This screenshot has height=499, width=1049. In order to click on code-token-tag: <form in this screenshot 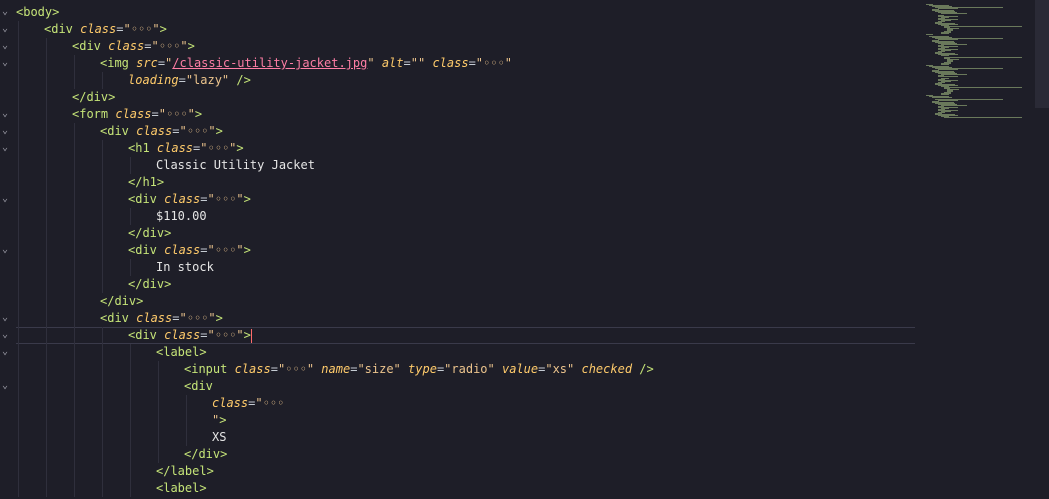, I will do `click(94, 114)`.